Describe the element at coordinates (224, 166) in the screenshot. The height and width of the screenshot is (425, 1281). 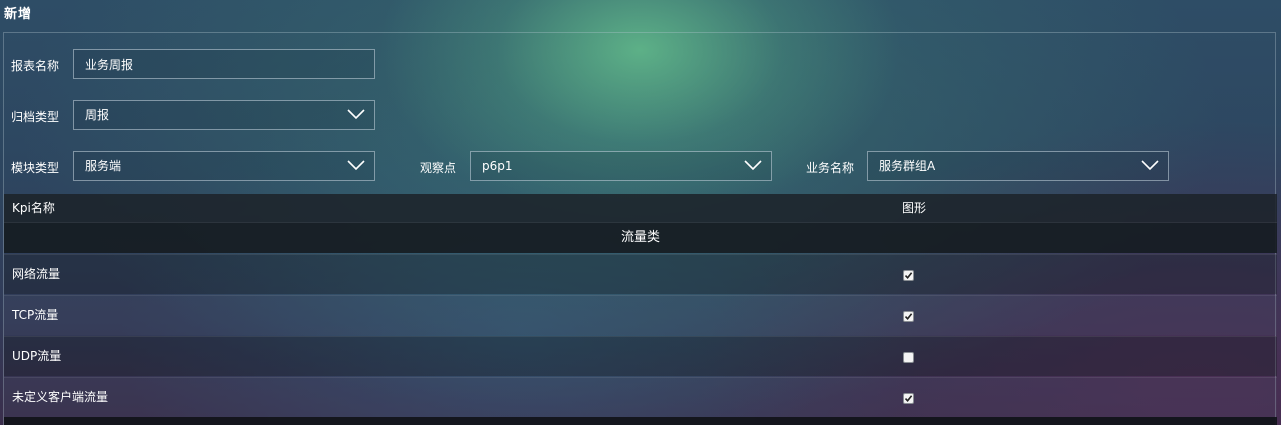
I see `module-type-select: 服务端` at that location.